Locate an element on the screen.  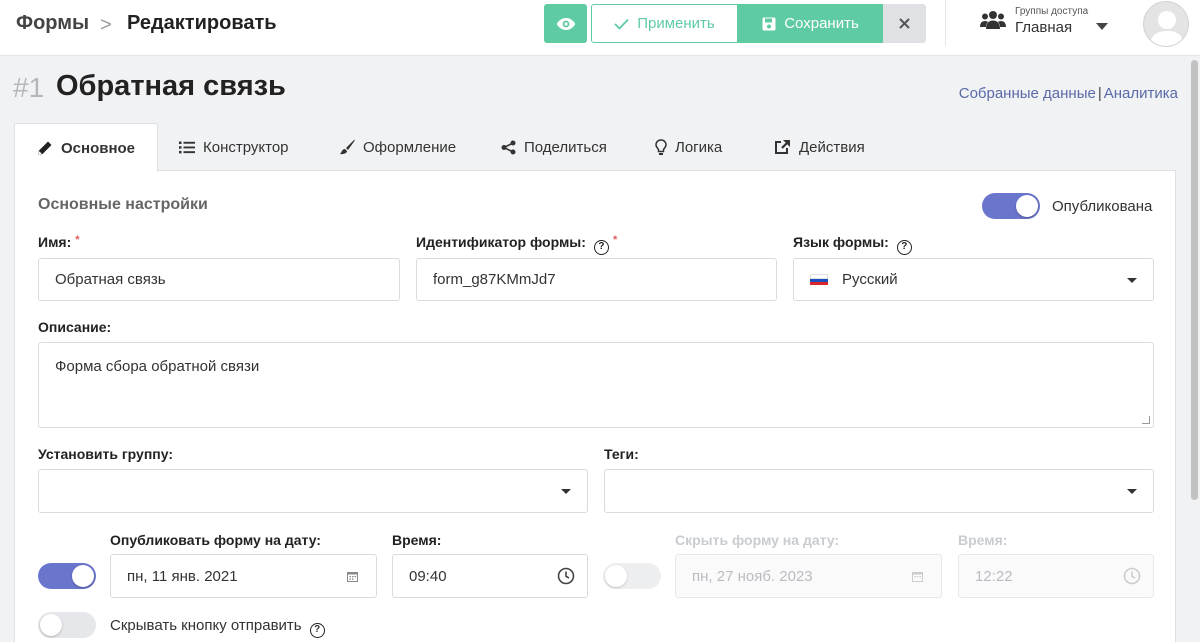
hide-submit-label: Скрывать кнопку отправить? is located at coordinates (217, 627).